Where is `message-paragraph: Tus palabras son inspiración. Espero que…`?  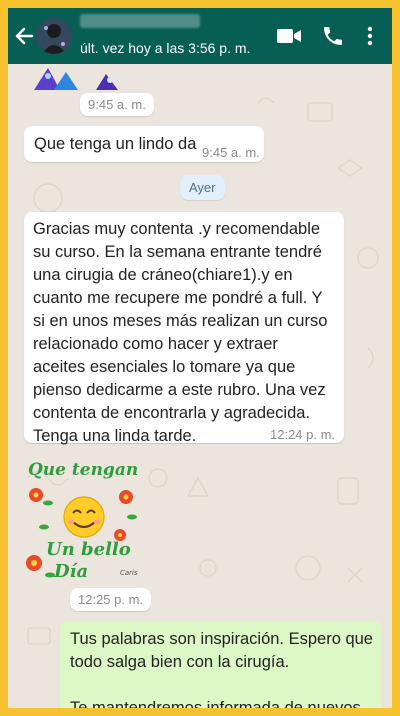
message-paragraph: Tus palabras son inspiración. Espero que… is located at coordinates (221, 650).